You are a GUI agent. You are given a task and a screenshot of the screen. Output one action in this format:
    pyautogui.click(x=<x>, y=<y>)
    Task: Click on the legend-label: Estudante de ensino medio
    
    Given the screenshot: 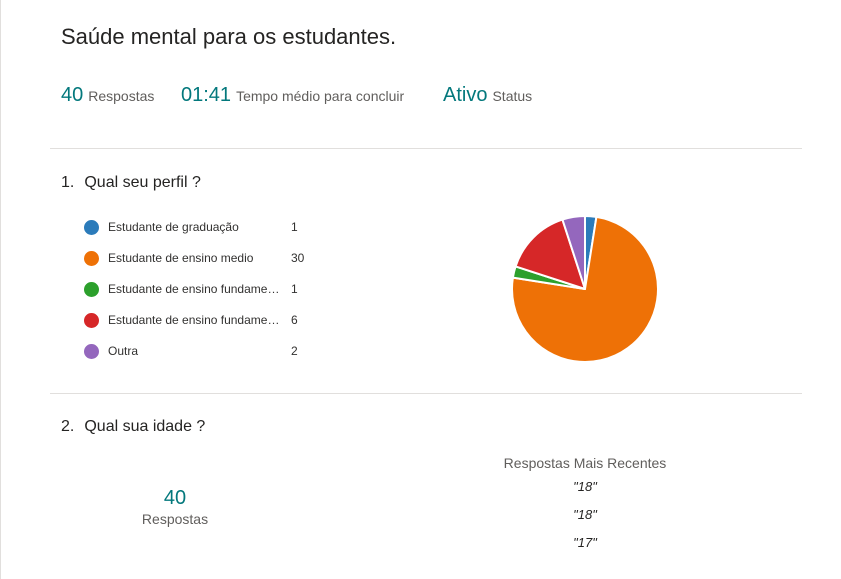 What is the action you would take?
    pyautogui.click(x=181, y=258)
    